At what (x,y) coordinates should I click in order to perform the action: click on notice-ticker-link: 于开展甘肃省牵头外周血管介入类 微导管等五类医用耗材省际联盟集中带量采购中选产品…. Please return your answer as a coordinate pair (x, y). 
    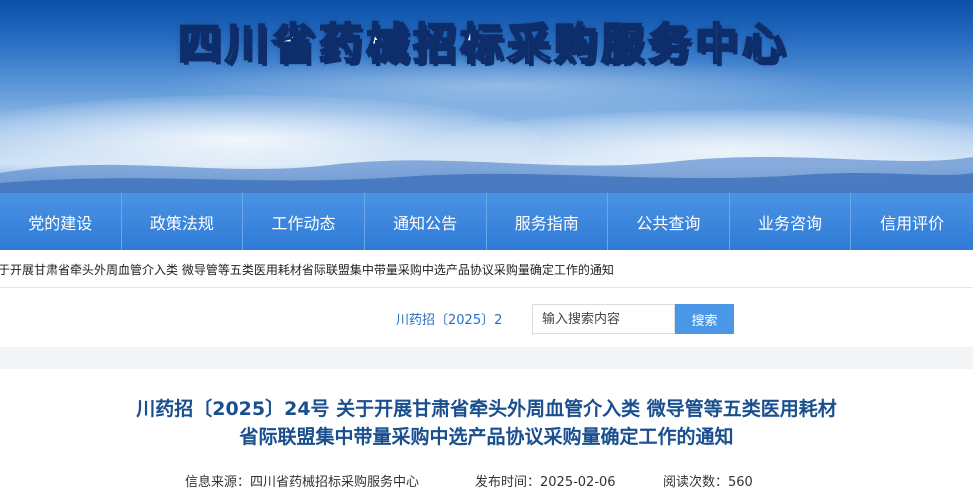
    Looking at the image, I should click on (307, 269).